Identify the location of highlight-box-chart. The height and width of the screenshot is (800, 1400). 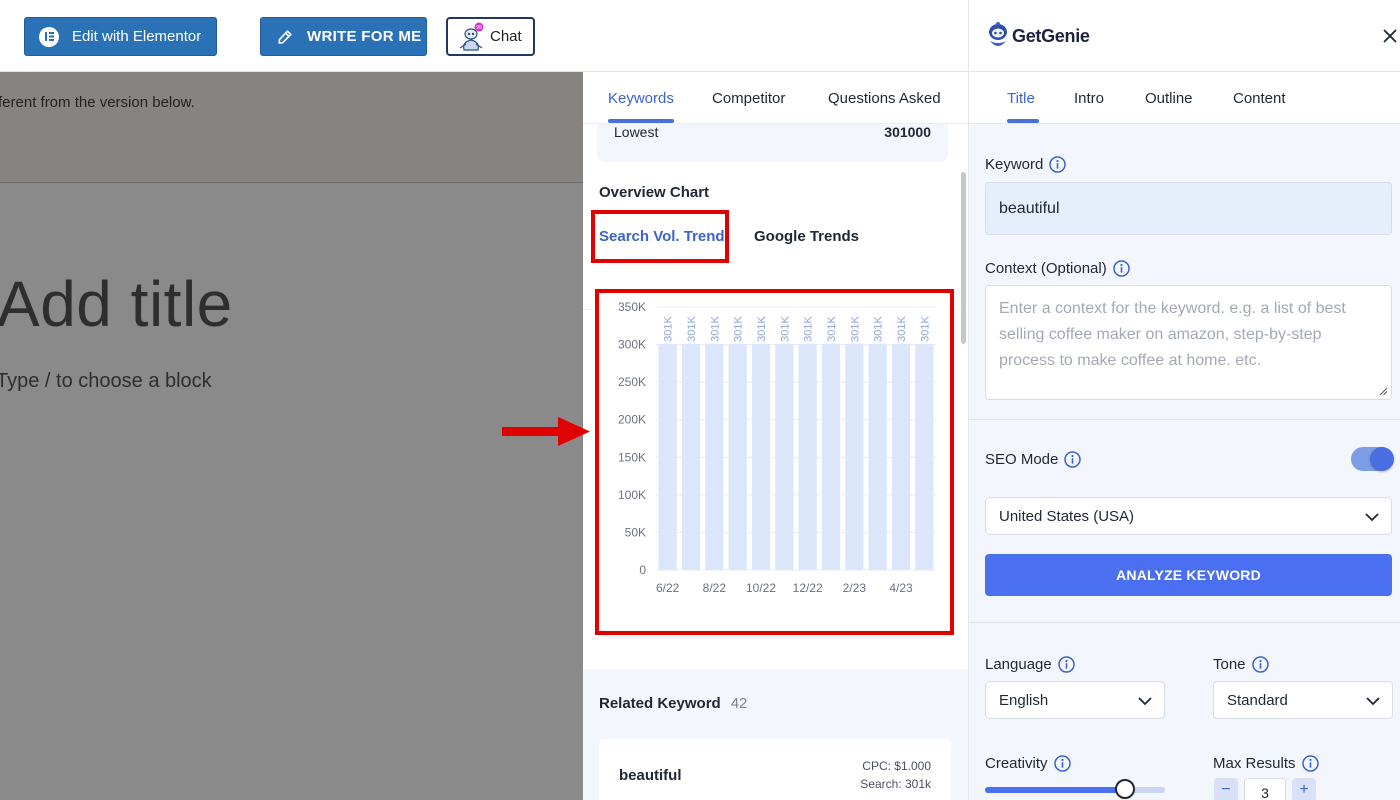
(774, 462).